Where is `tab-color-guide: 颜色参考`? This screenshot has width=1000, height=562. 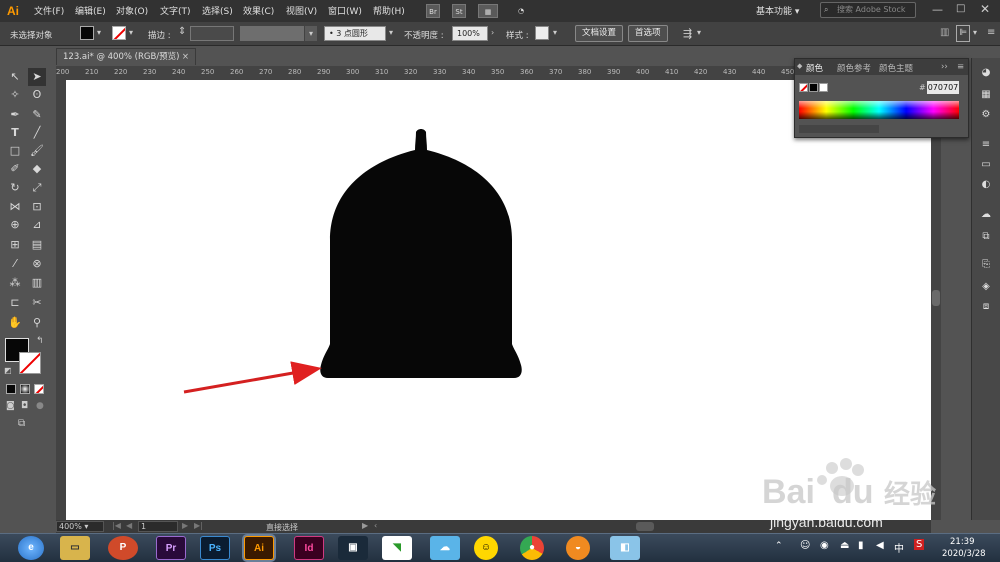
tab-color-guide: 颜色参考 is located at coordinates (854, 68).